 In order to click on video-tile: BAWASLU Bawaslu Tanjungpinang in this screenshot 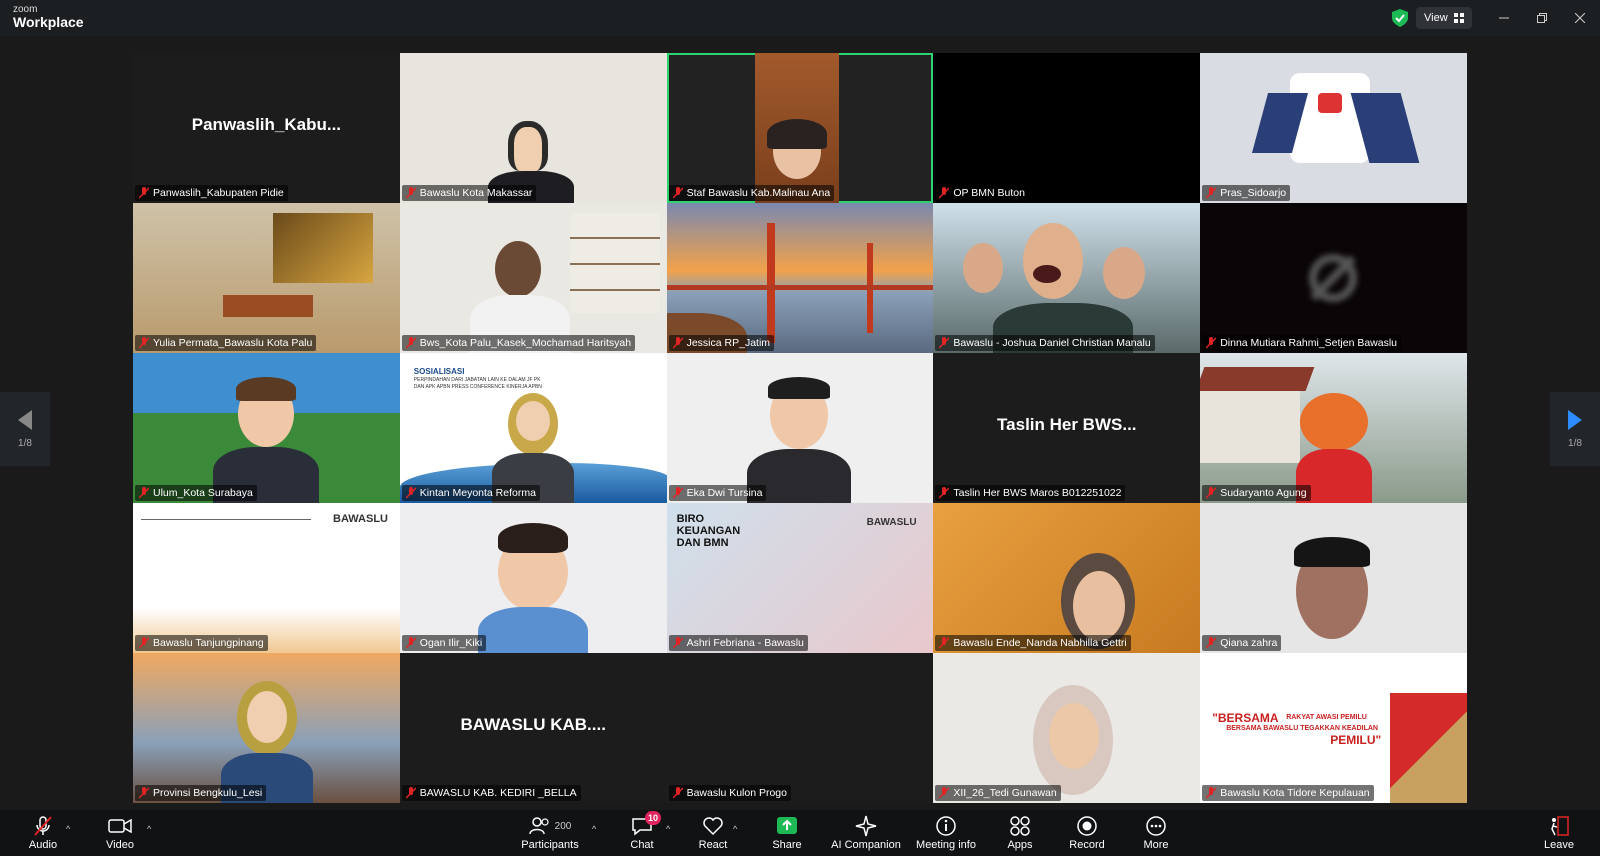, I will do `click(266, 578)`.